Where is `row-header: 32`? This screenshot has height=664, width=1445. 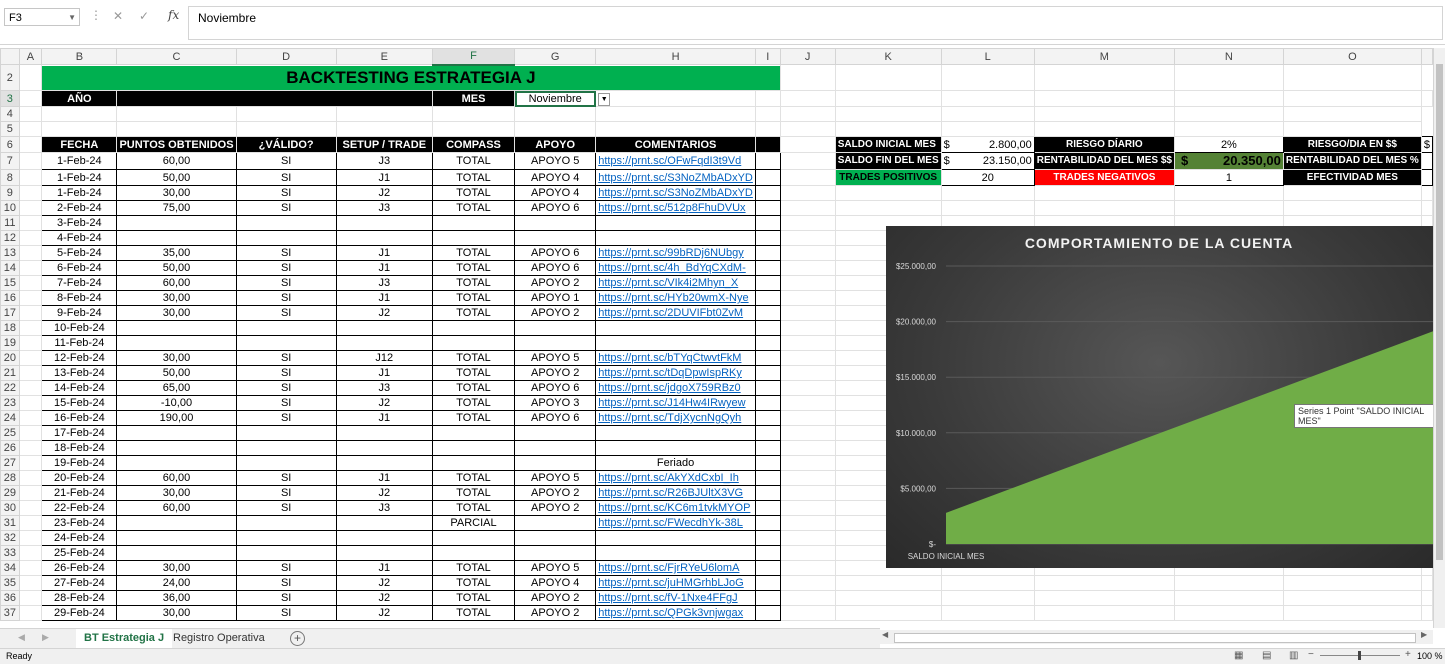 row-header: 32 is located at coordinates (10, 538).